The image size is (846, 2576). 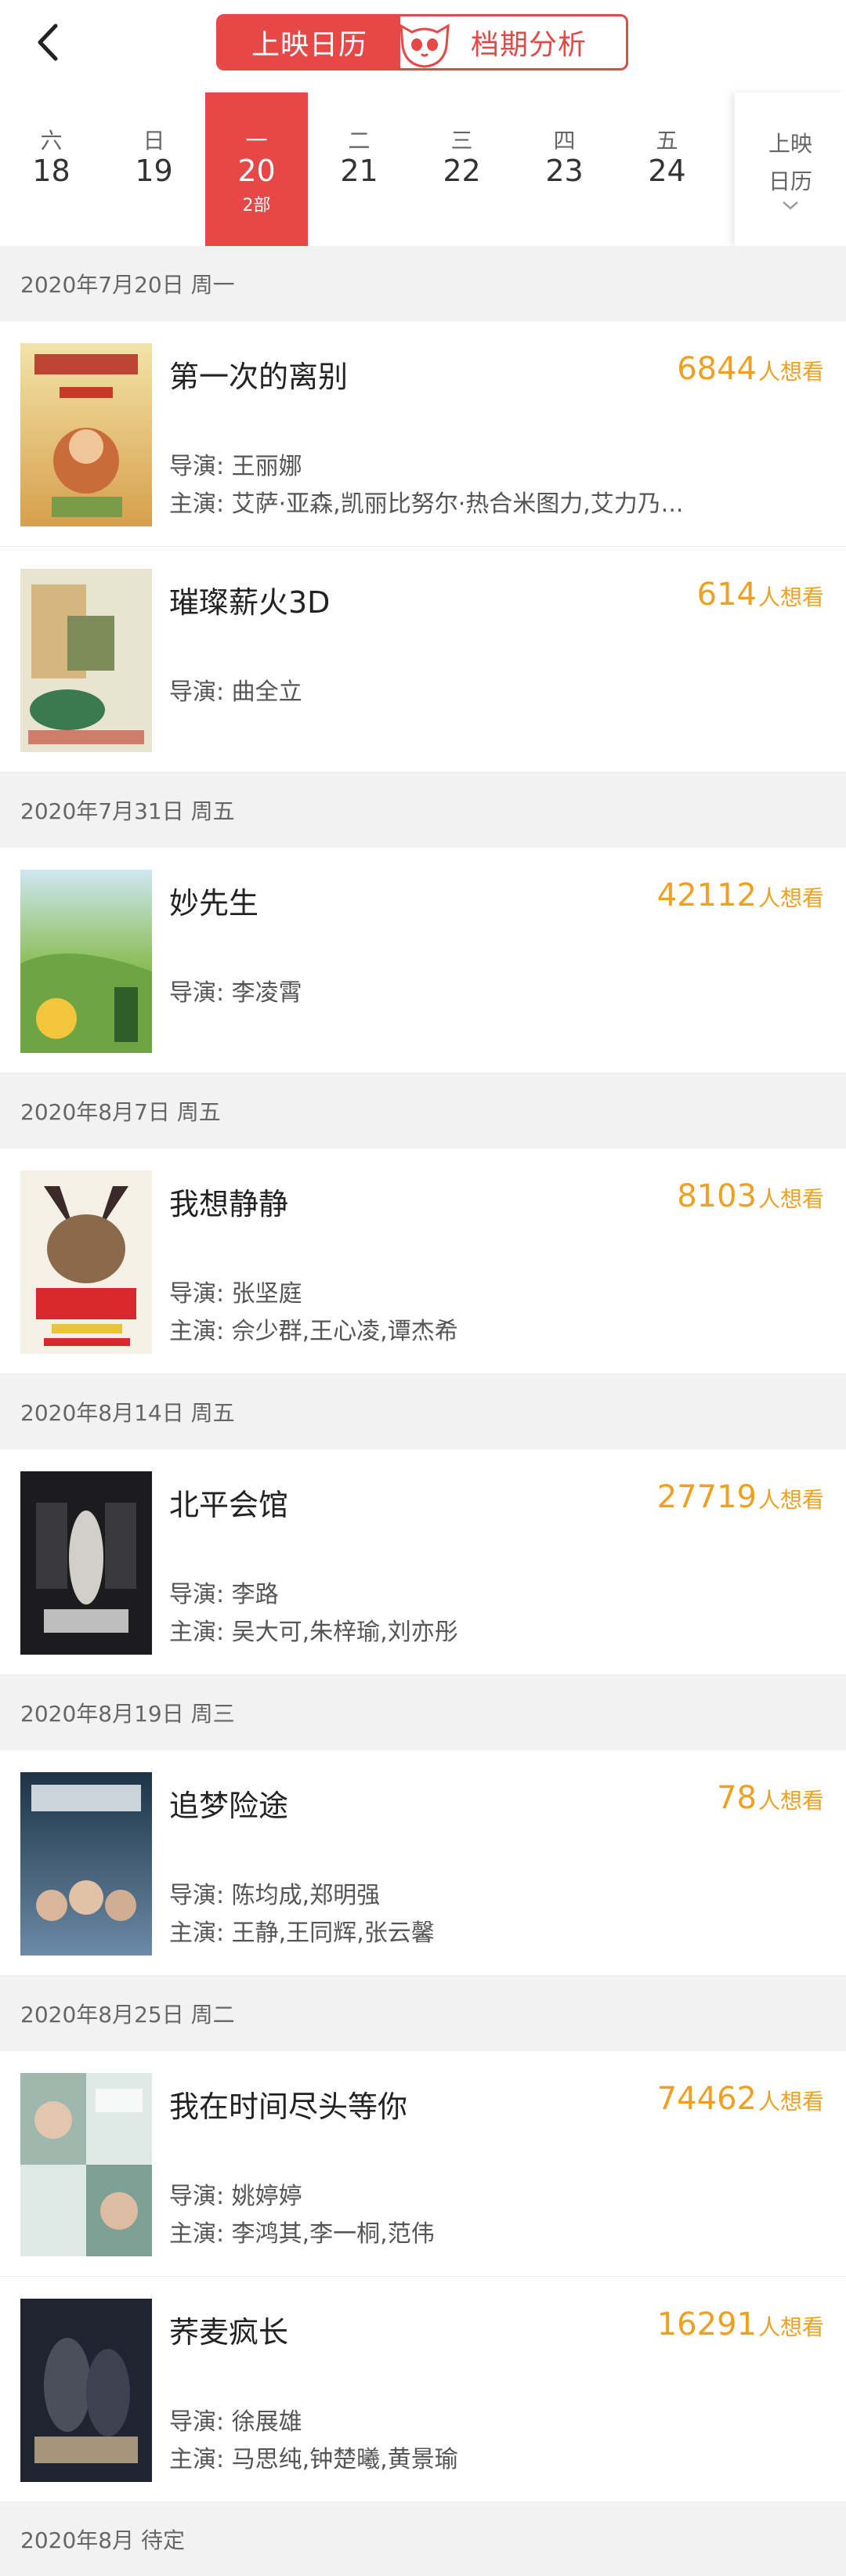 I want to click on movie-cast: 主演: 吴大可,朱梓瑜,刘亦彤, so click(x=313, y=1632).